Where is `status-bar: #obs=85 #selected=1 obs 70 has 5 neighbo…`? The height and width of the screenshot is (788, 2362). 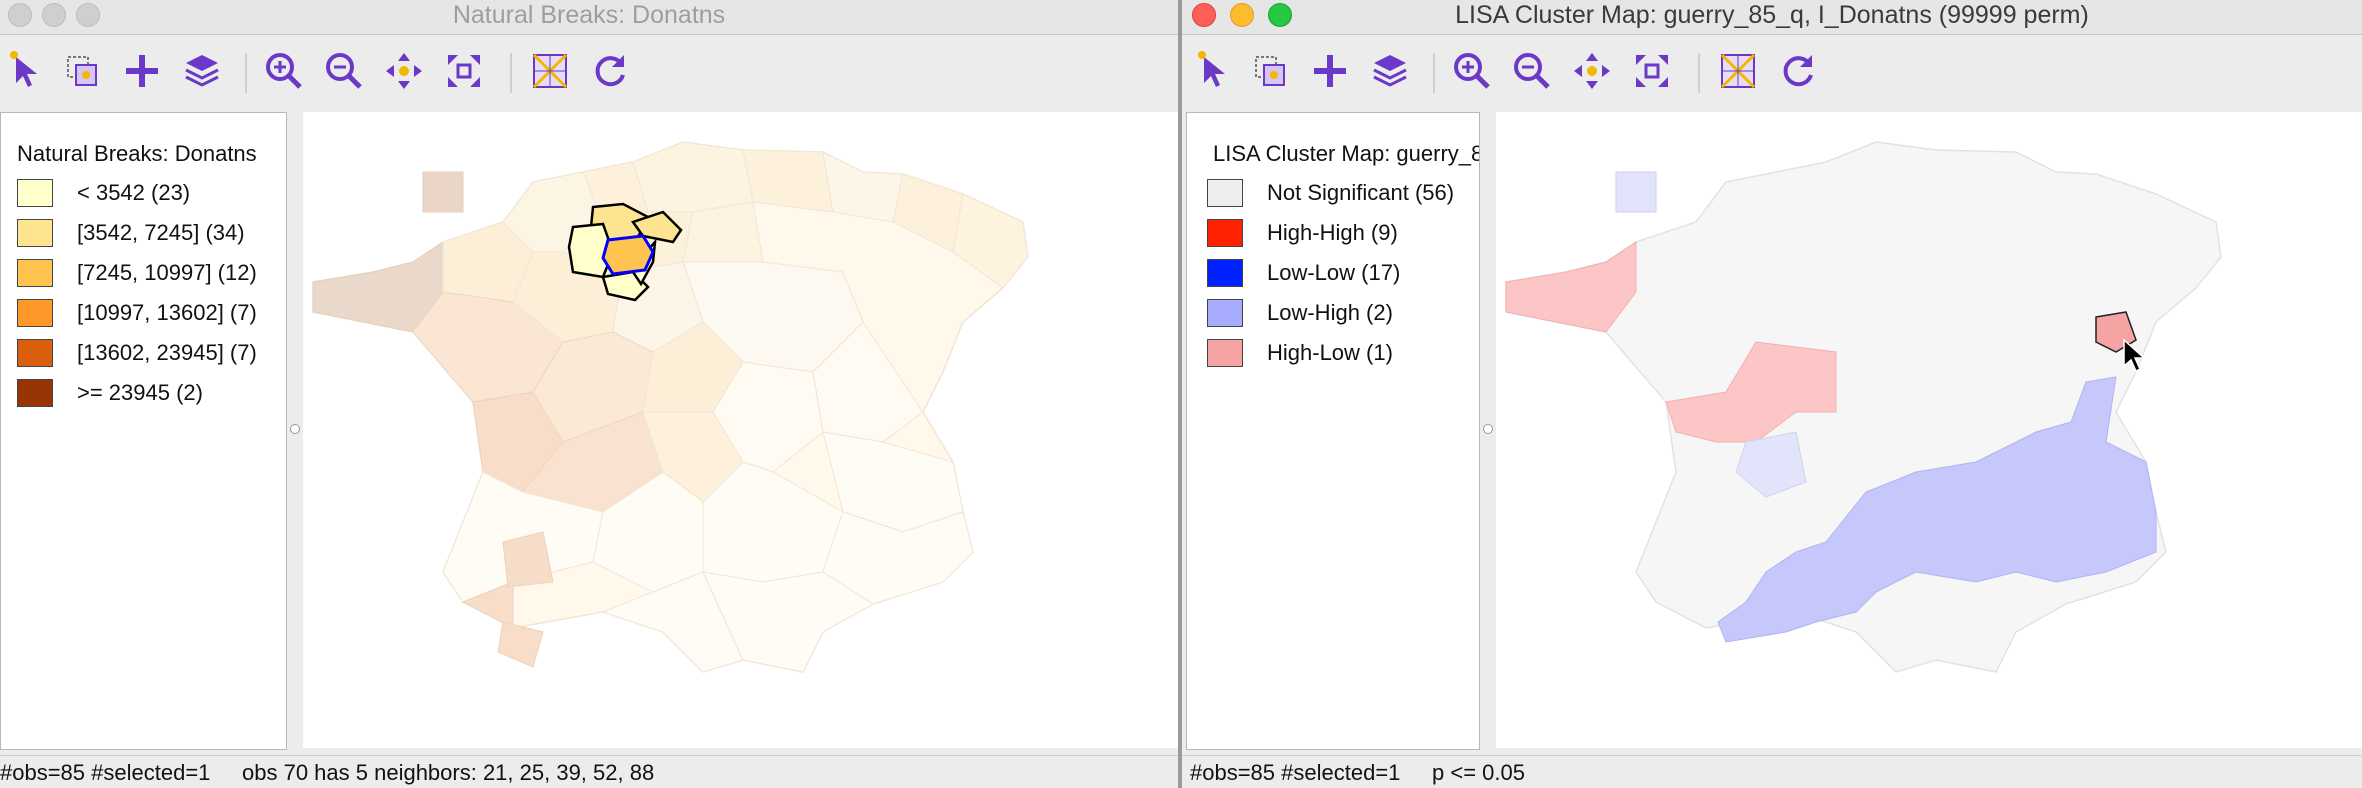
status-bar: #obs=85 #selected=1 obs 70 has 5 neighbo… is located at coordinates (589, 771).